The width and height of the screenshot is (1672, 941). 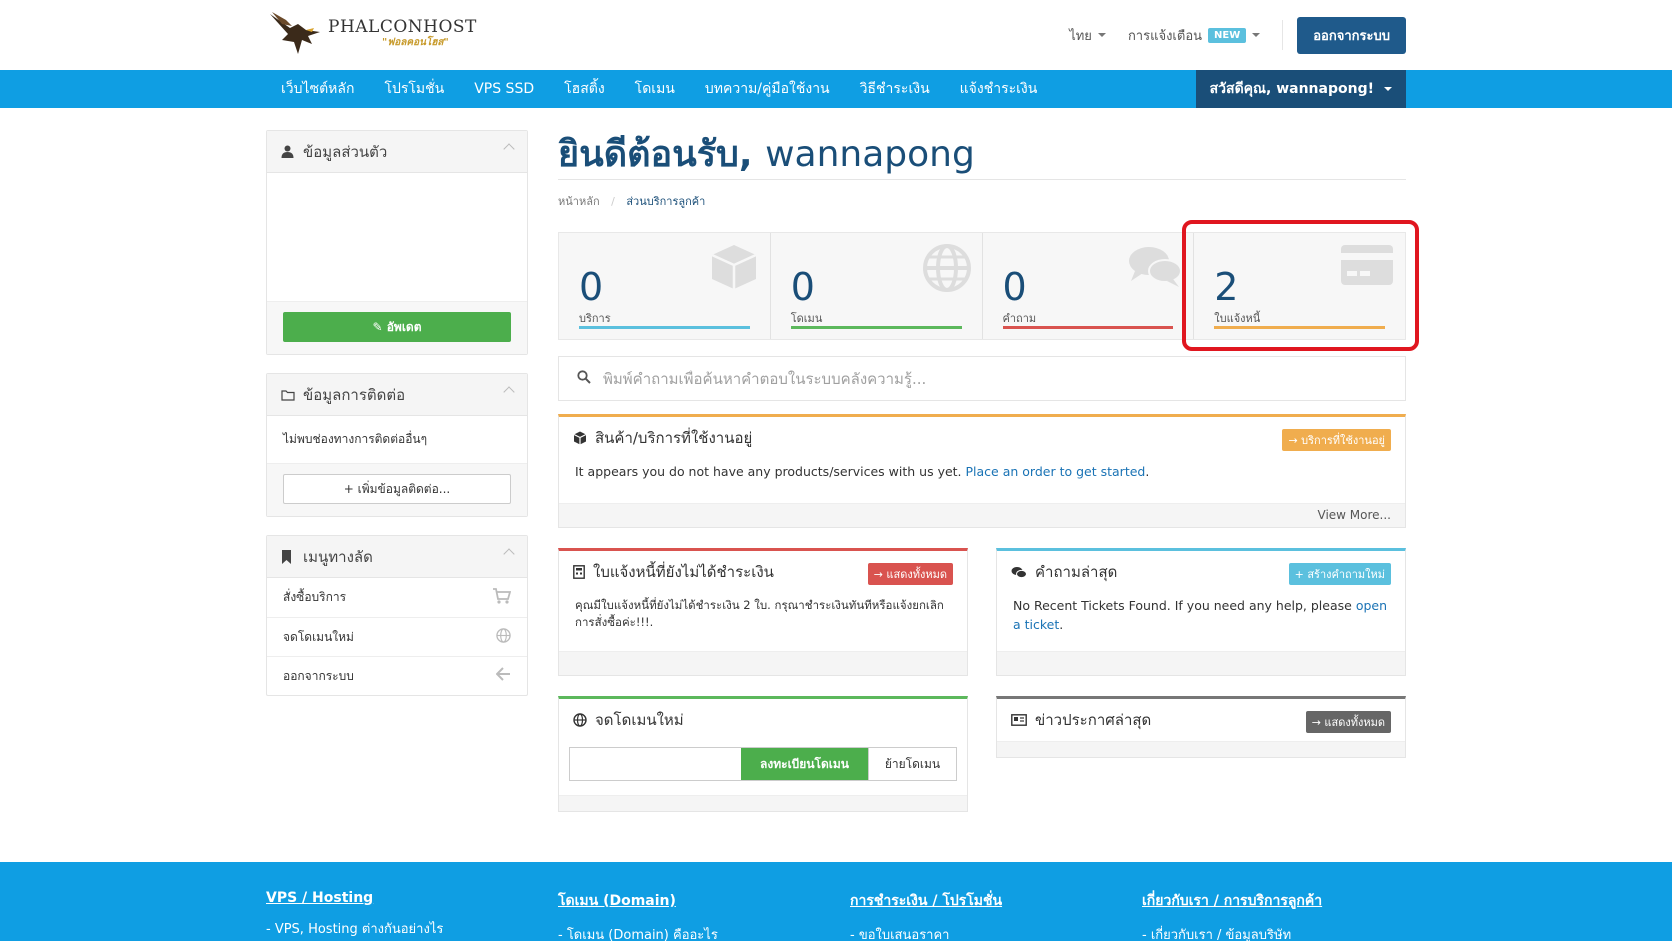 I want to click on footer-title: เกี่ยวกับเรา / การบริการลูกค้า, so click(x=1232, y=901).